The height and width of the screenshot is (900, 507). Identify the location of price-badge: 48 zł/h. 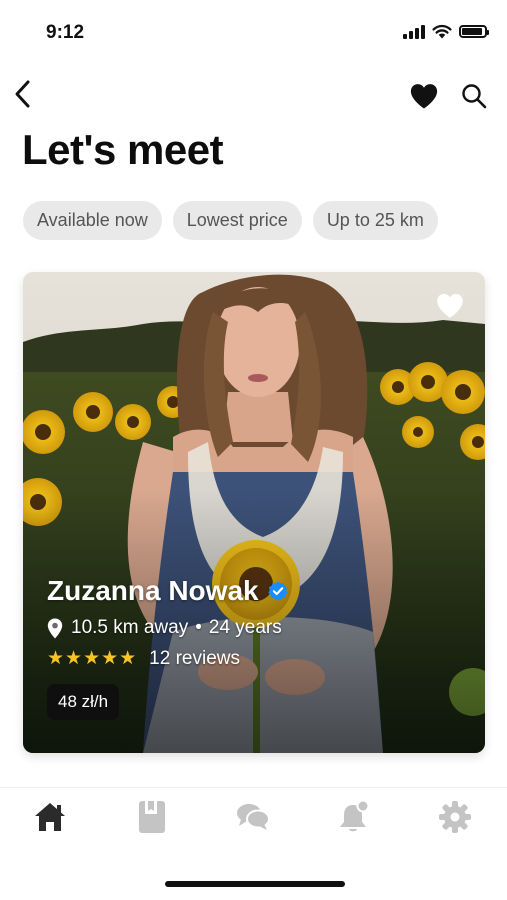
(83, 702).